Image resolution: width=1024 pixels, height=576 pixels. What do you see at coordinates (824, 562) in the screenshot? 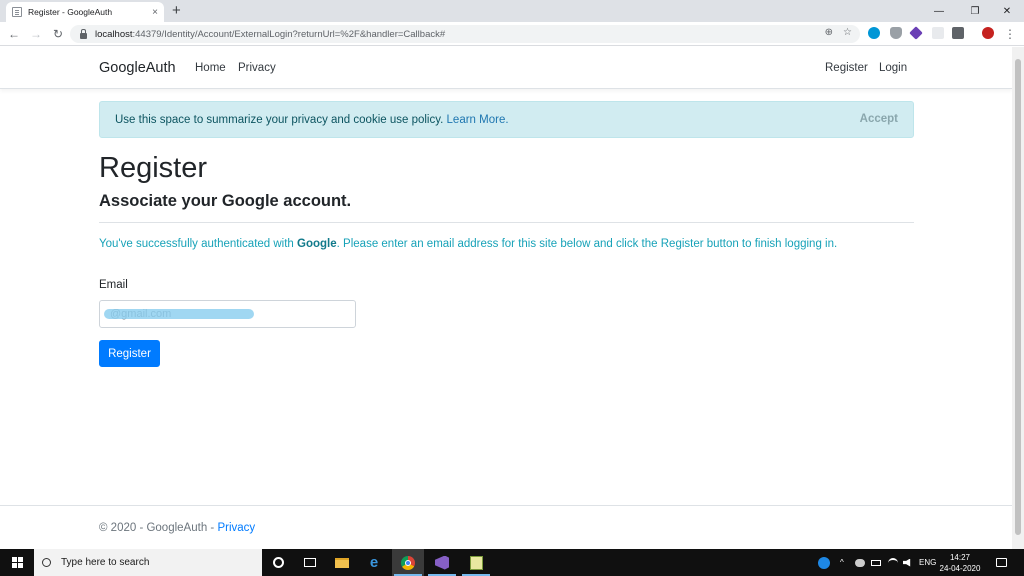
I see `help-tray-icon` at bounding box center [824, 562].